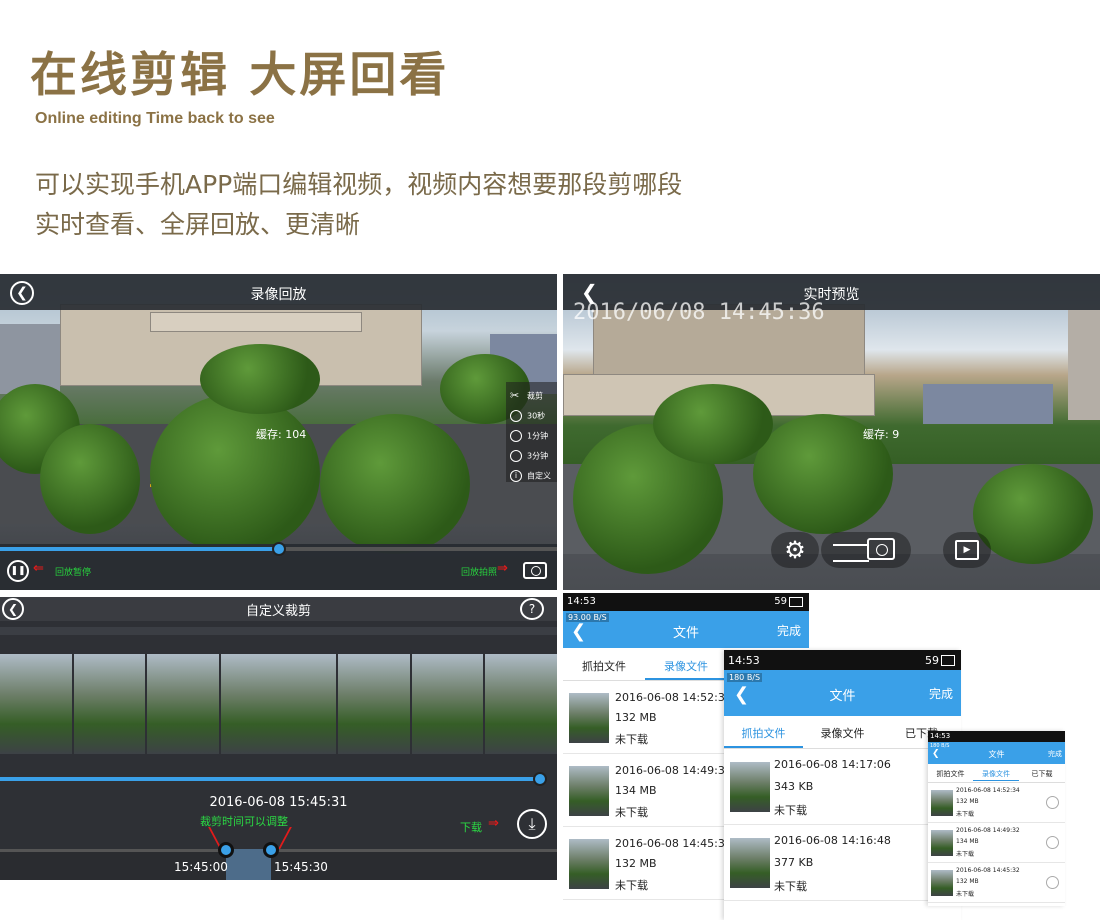 The width and height of the screenshot is (1100, 920). I want to click on speed-badge: 180 B/S, so click(745, 677).